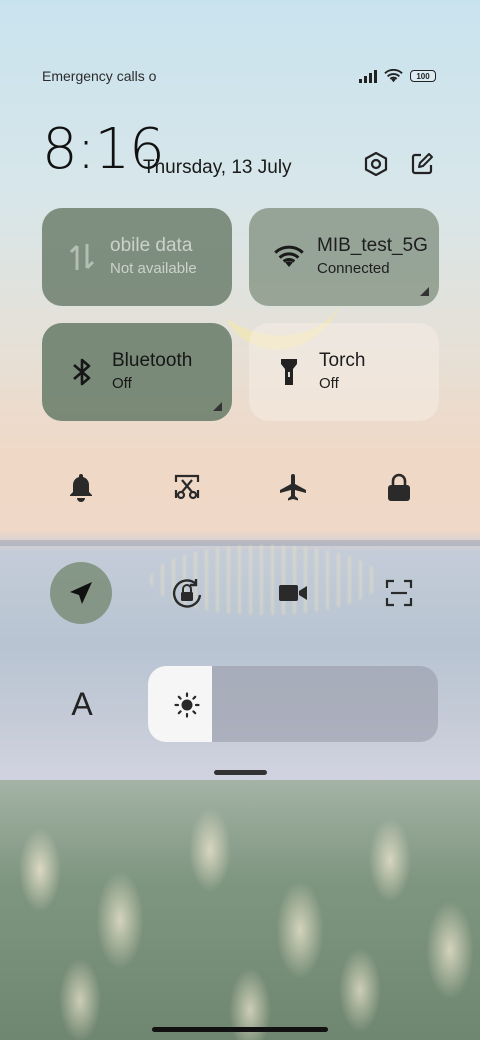 This screenshot has width=480, height=1040. I want to click on settings-hexagon-icon, so click(376, 164).